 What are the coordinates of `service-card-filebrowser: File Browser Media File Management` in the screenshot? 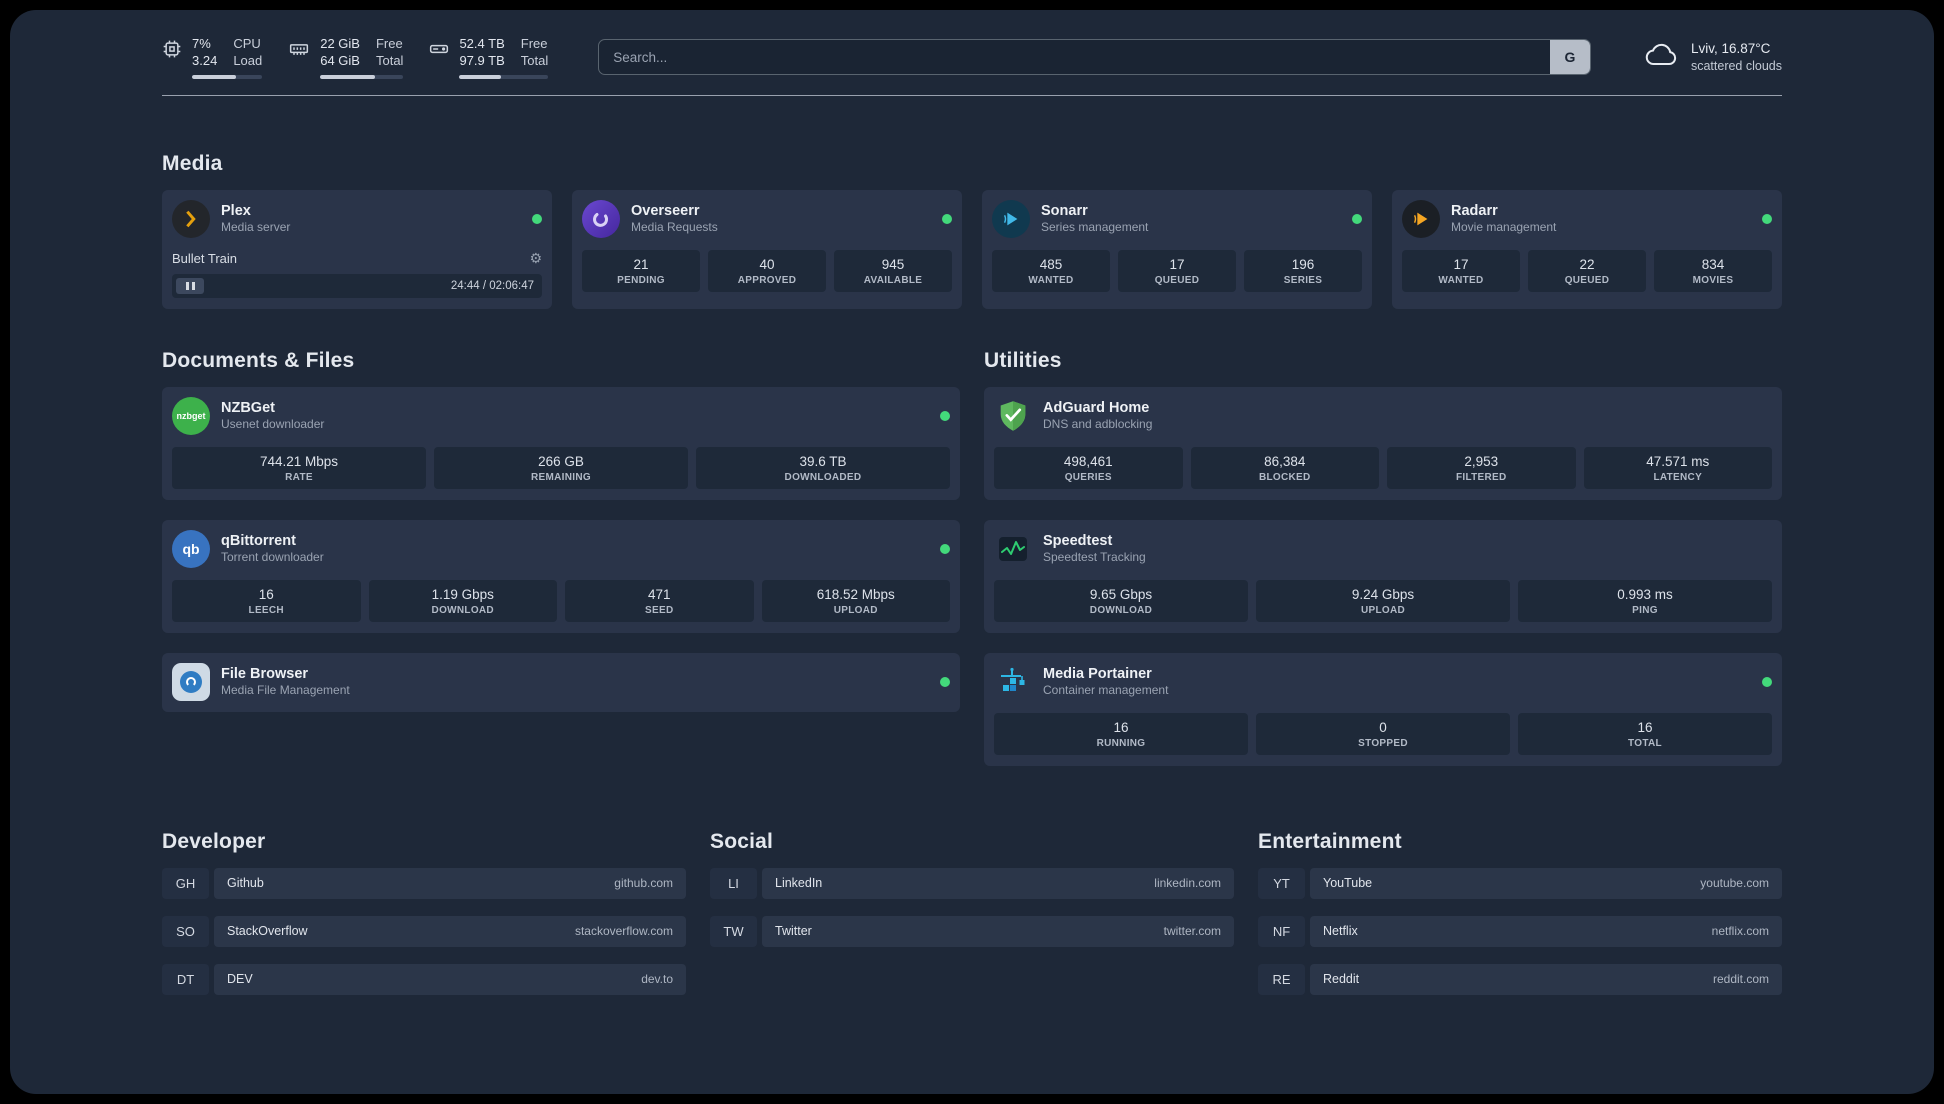 It's located at (561, 682).